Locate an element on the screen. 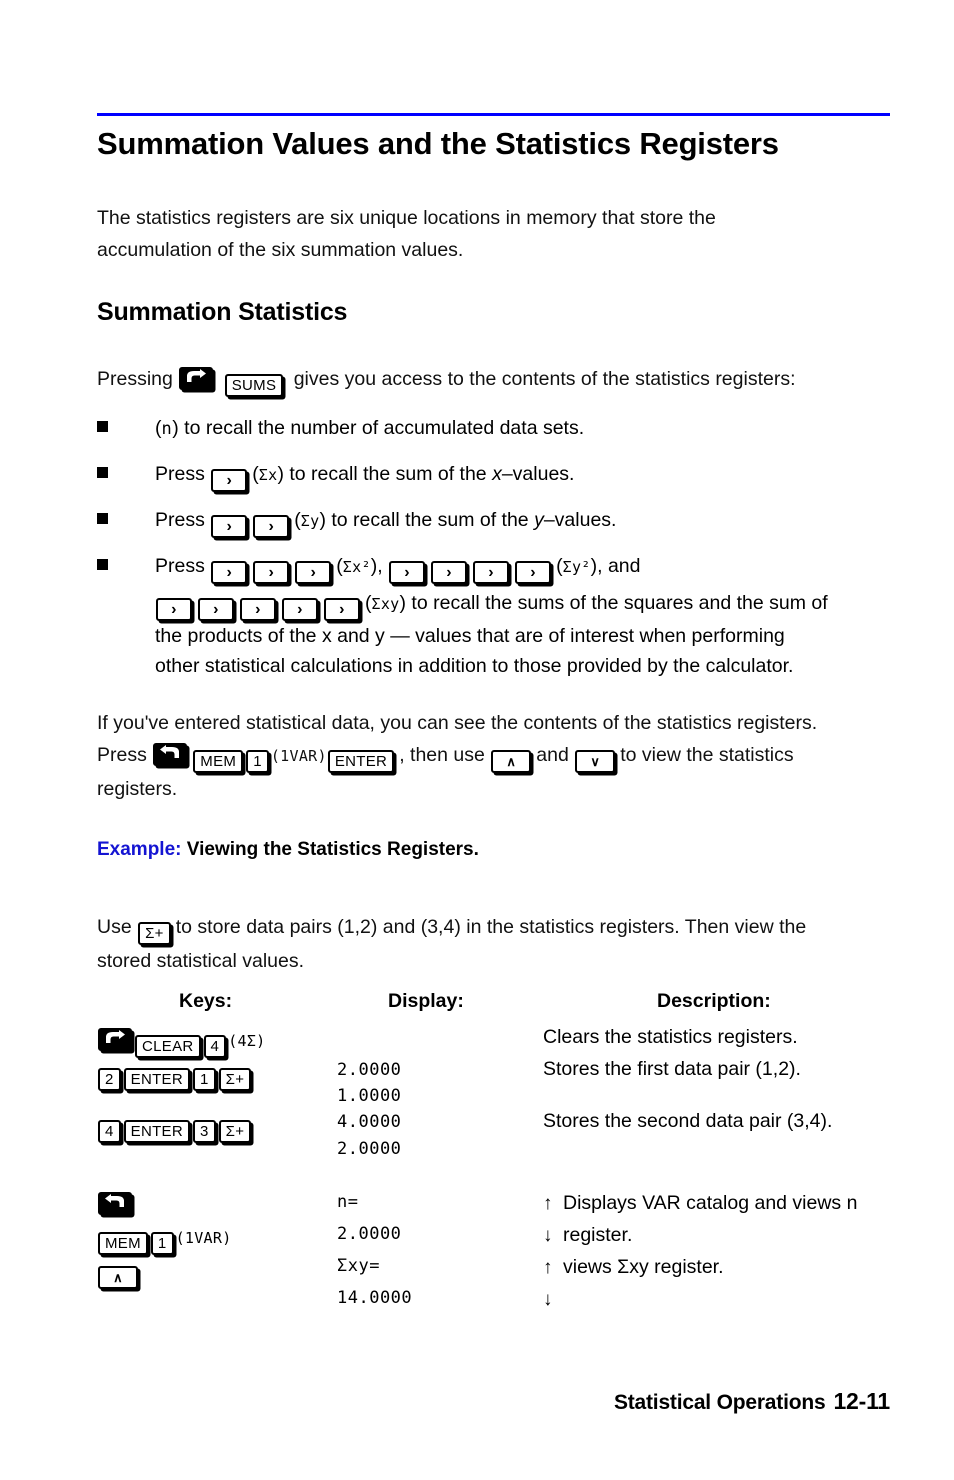 Image resolution: width=954 pixels, height=1480 pixels. annotation-4sigma: (4Σ) is located at coordinates (247, 1041).